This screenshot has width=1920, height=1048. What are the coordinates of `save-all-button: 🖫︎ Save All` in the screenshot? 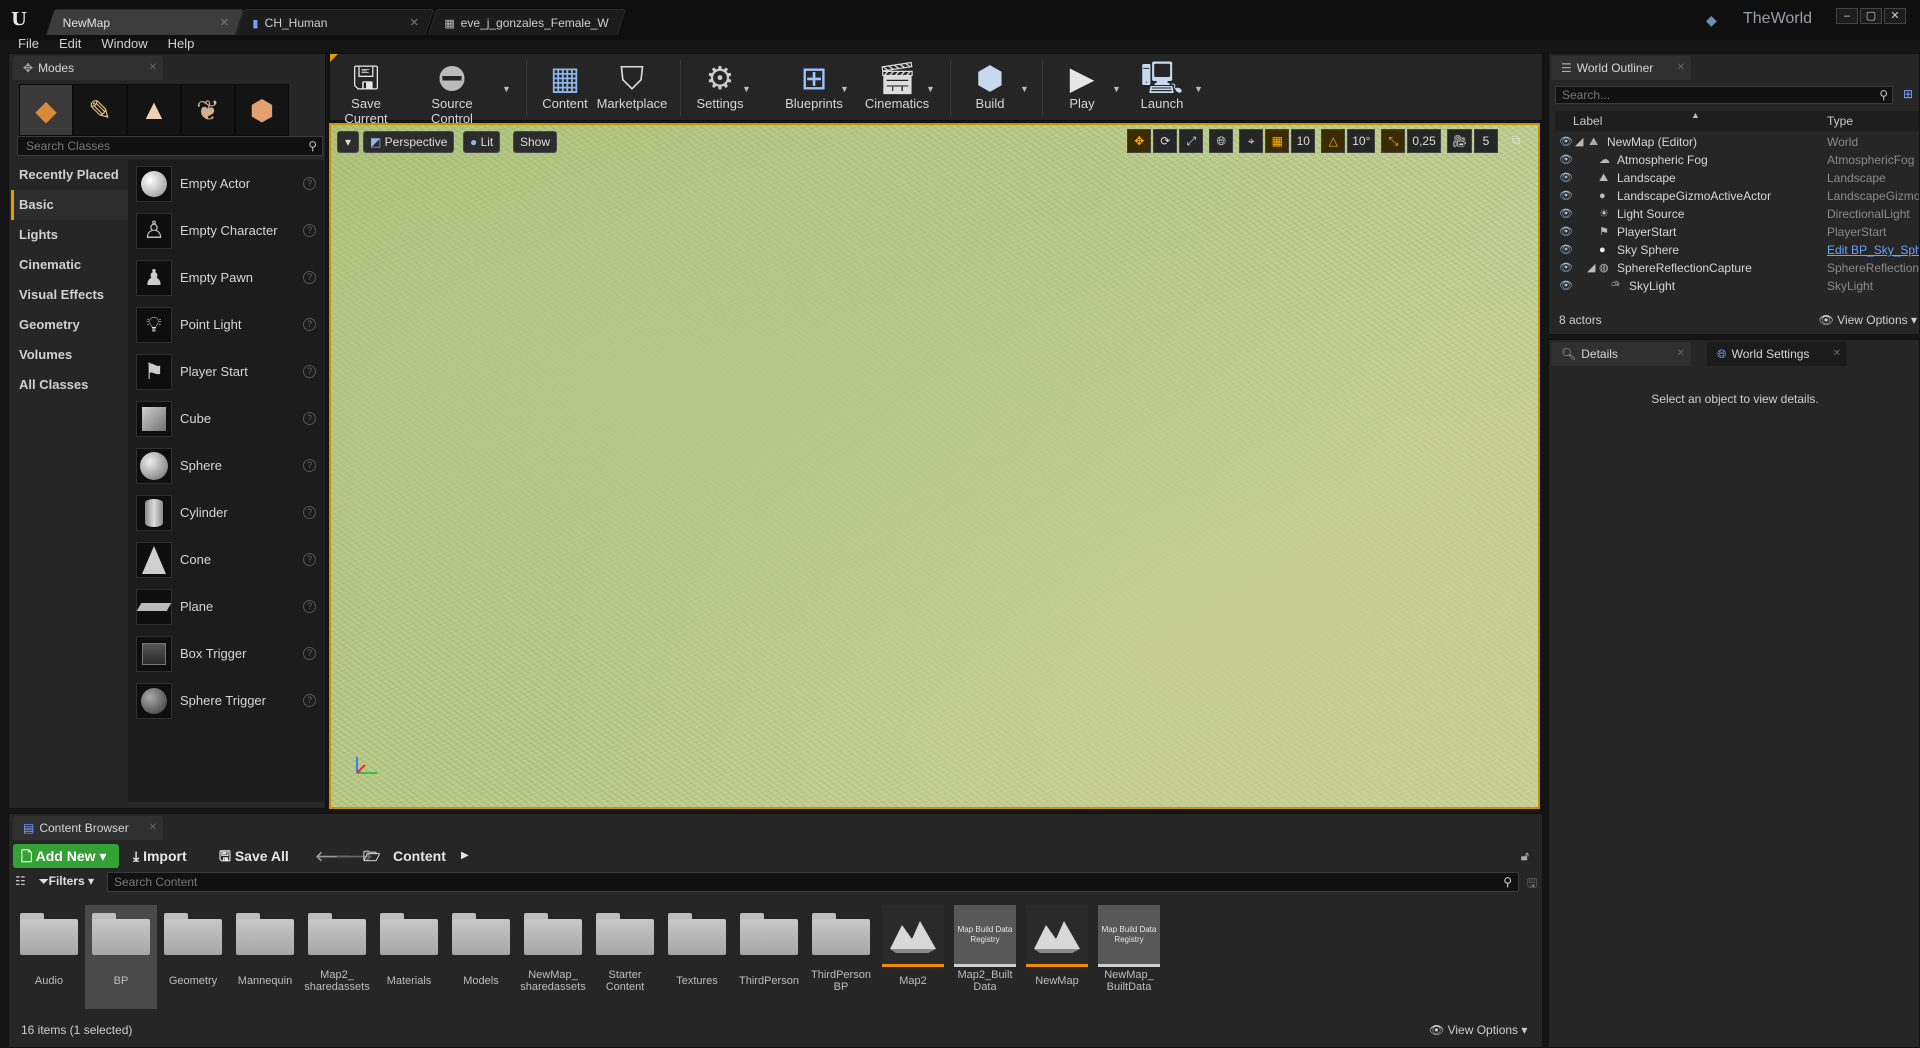 It's located at (254, 856).